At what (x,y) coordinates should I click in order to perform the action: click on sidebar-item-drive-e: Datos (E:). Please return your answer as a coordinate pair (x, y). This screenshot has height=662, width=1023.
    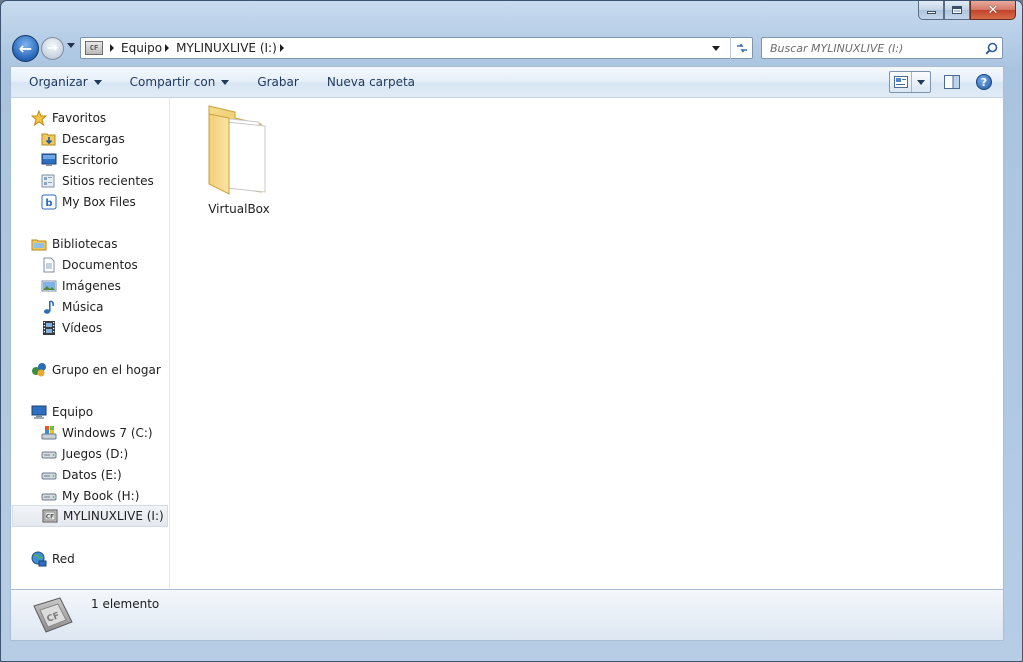
    Looking at the image, I should click on (89, 474).